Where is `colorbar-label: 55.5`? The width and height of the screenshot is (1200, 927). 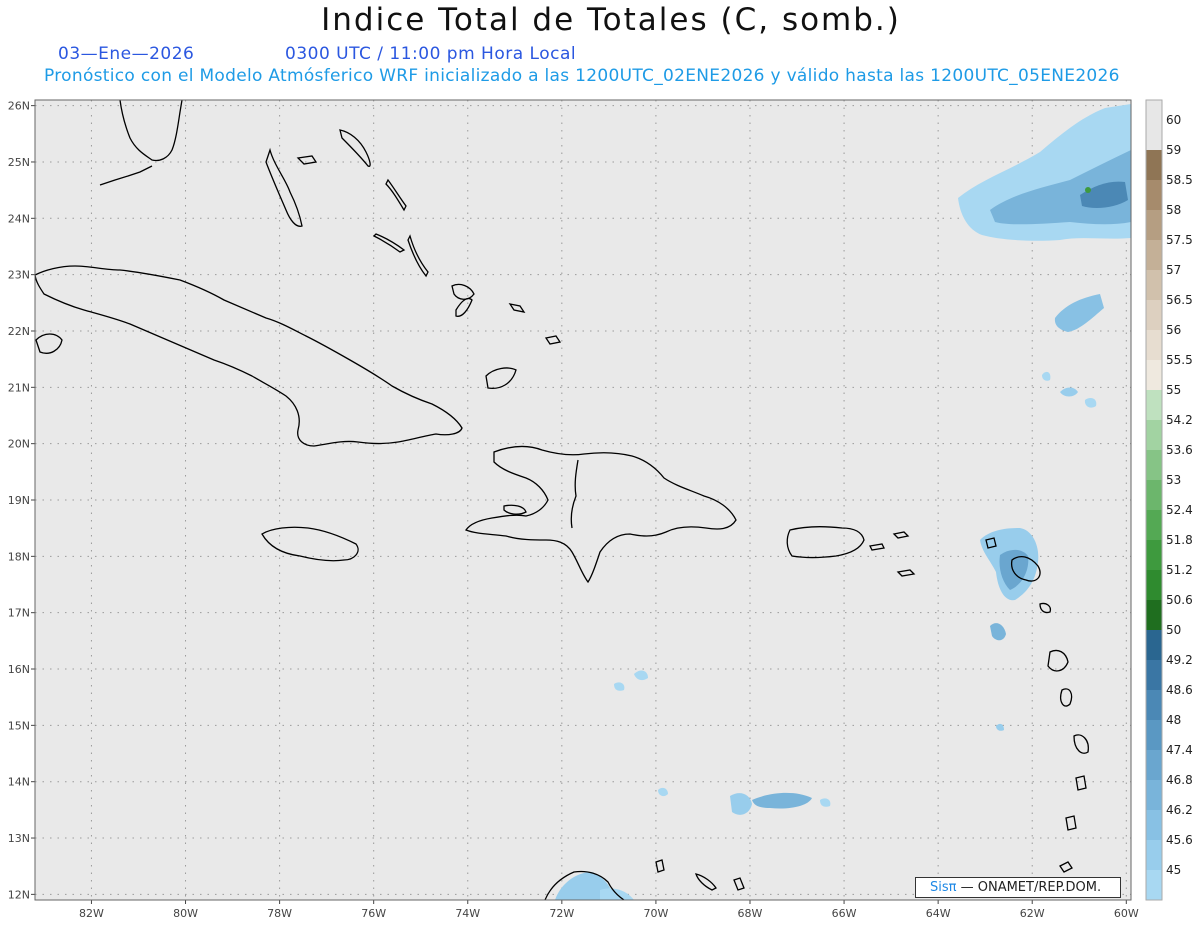 colorbar-label: 55.5 is located at coordinates (1179, 360).